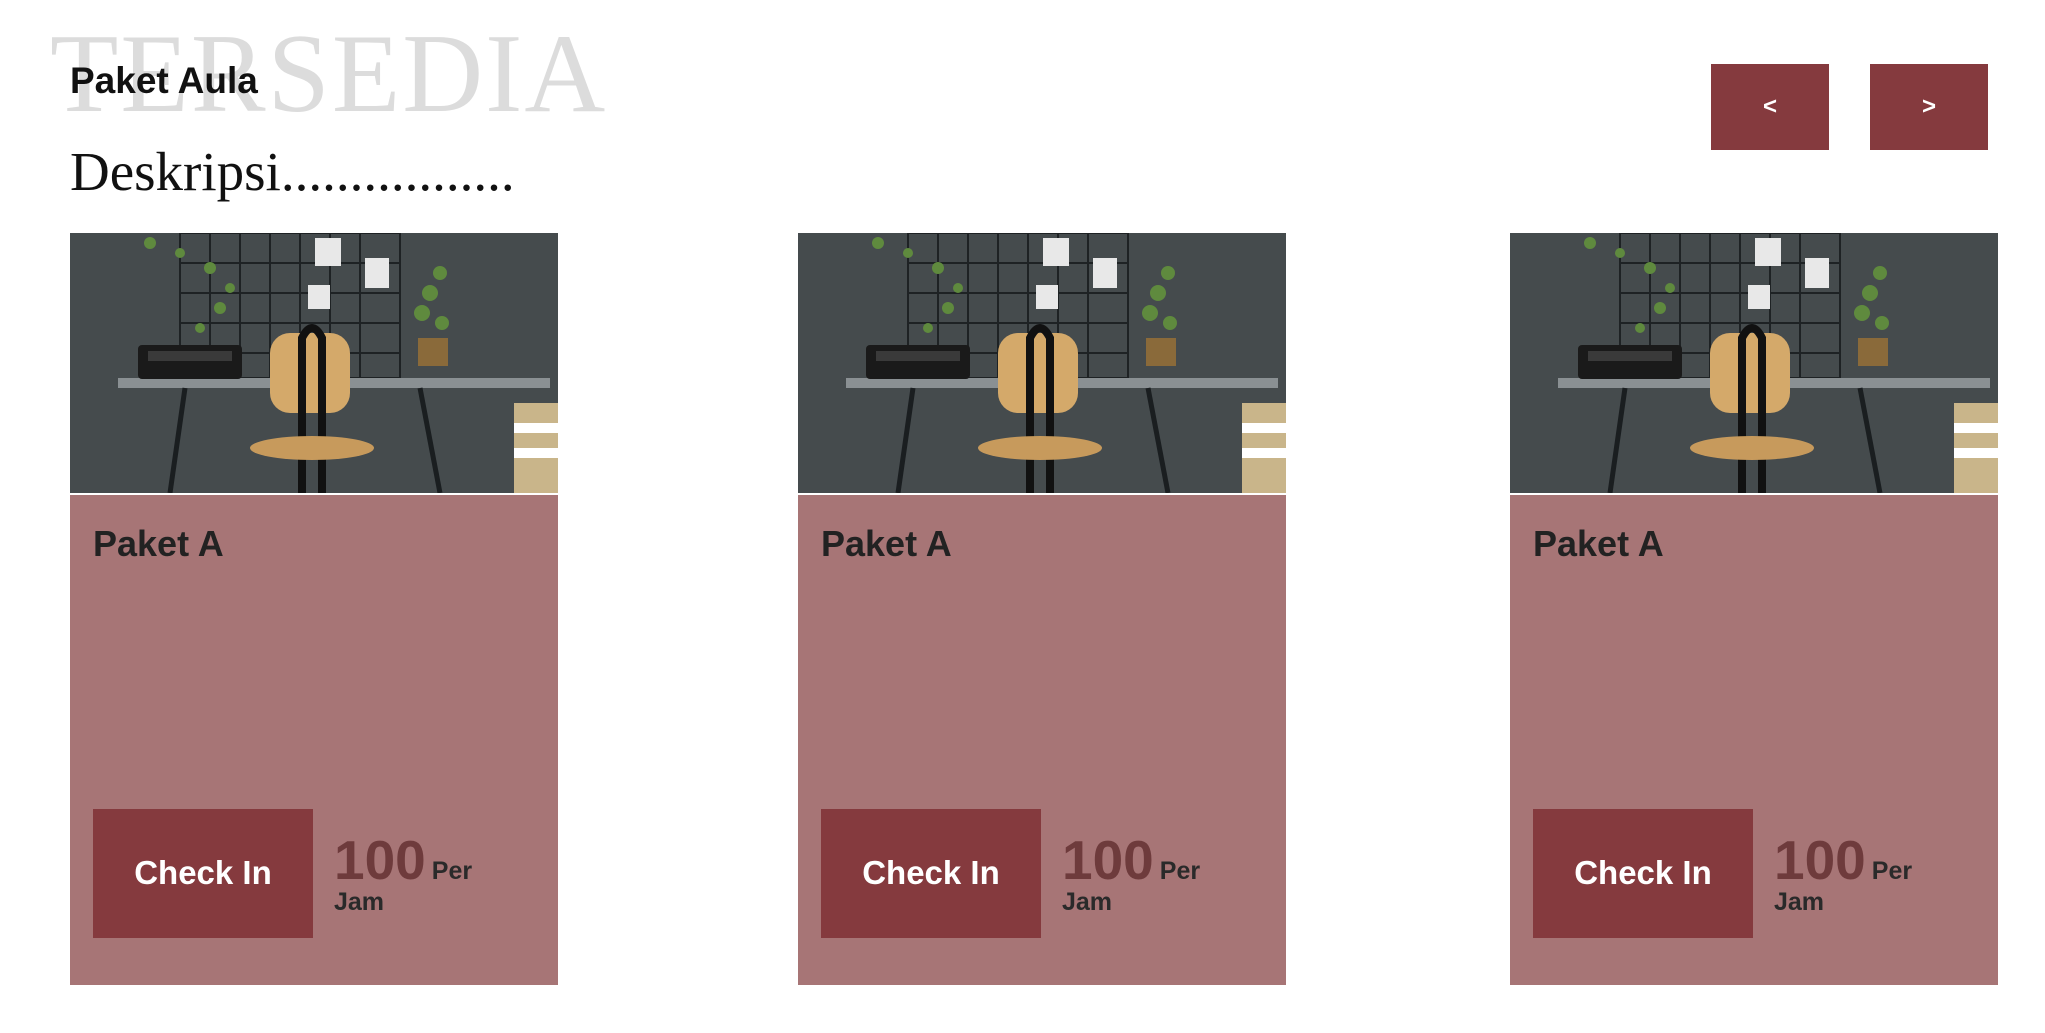  What do you see at coordinates (1929, 107) in the screenshot?
I see `next-button: >` at bounding box center [1929, 107].